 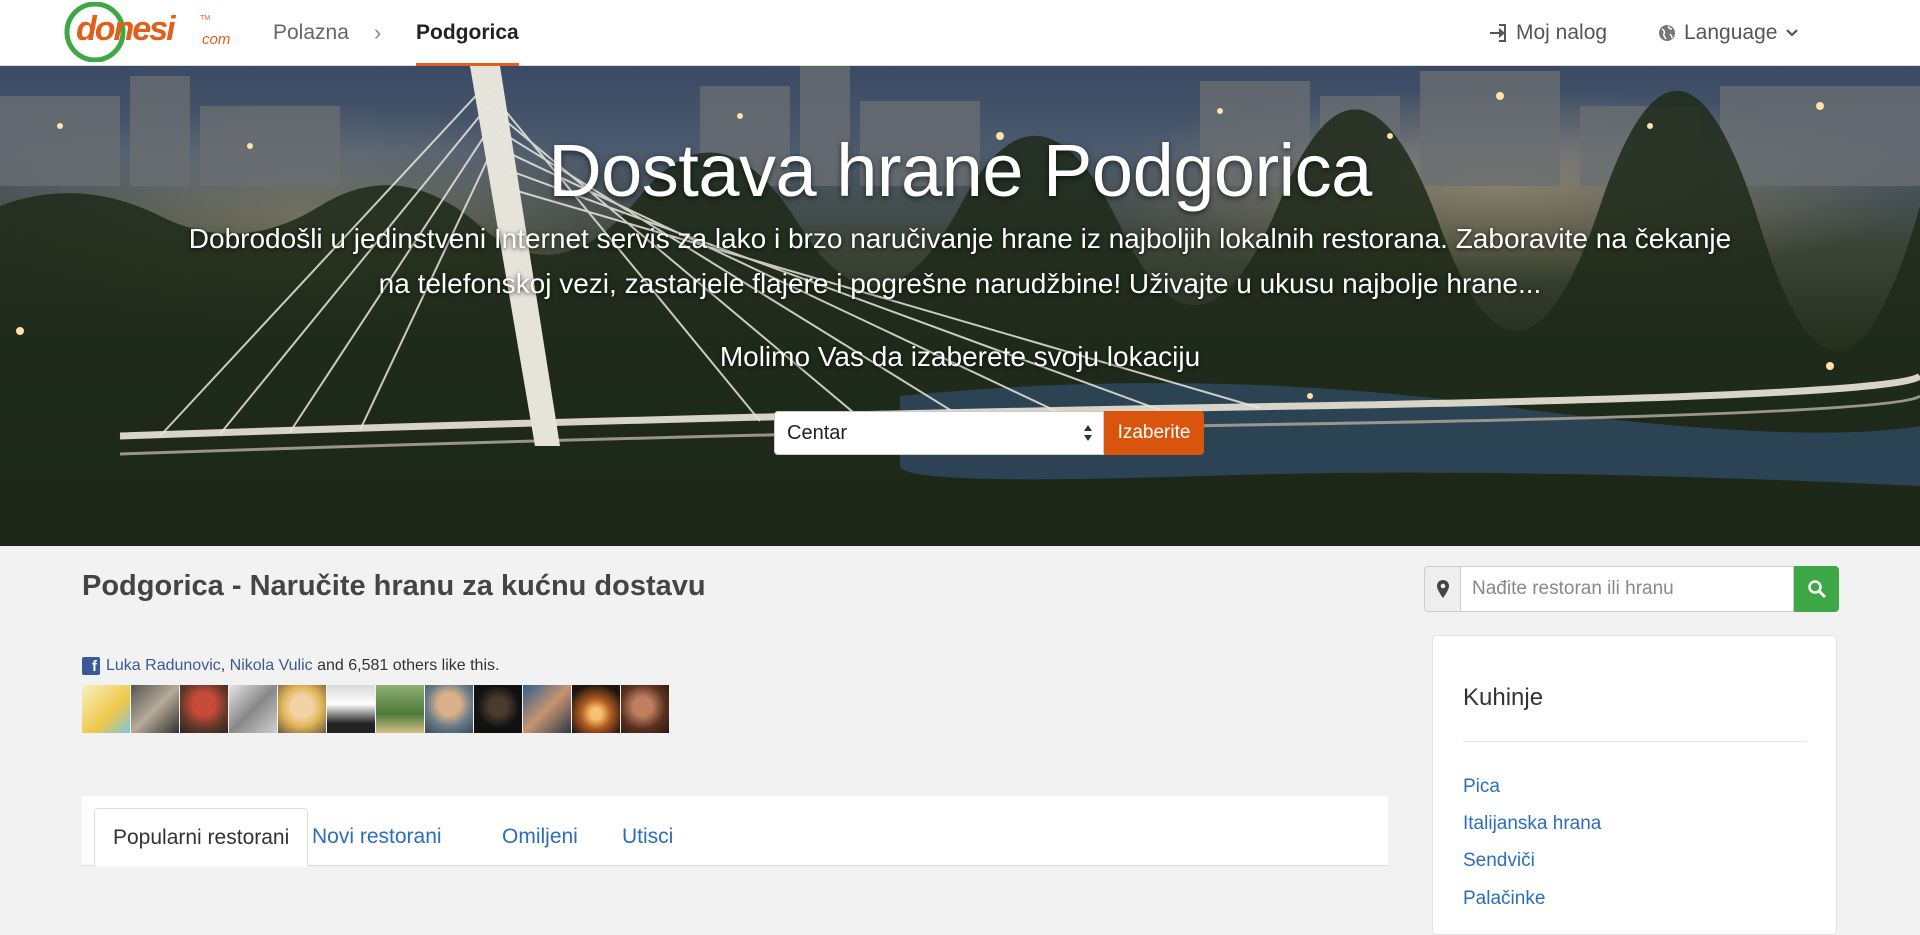 I want to click on select-arrows-icon, so click(x=1088, y=433).